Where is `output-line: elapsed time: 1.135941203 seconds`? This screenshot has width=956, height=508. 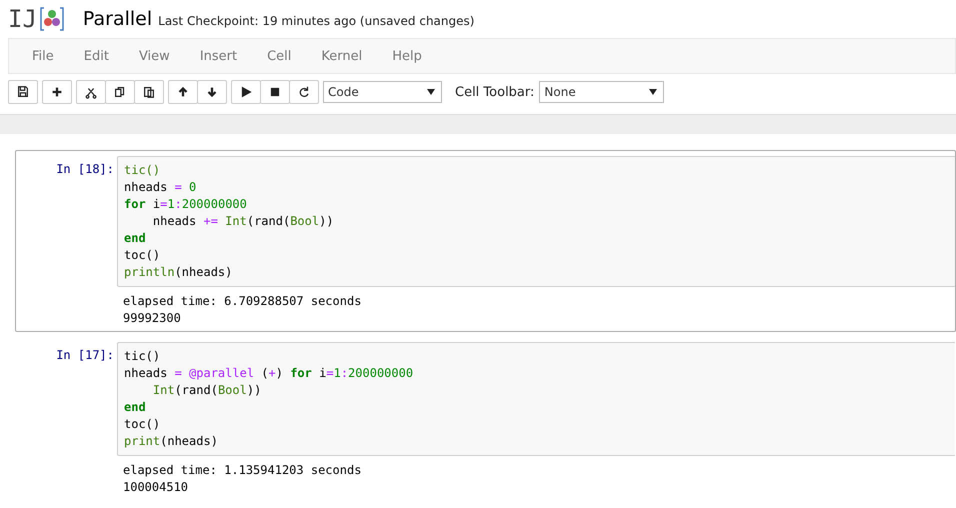
output-line: elapsed time: 1.135941203 seconds is located at coordinates (242, 470).